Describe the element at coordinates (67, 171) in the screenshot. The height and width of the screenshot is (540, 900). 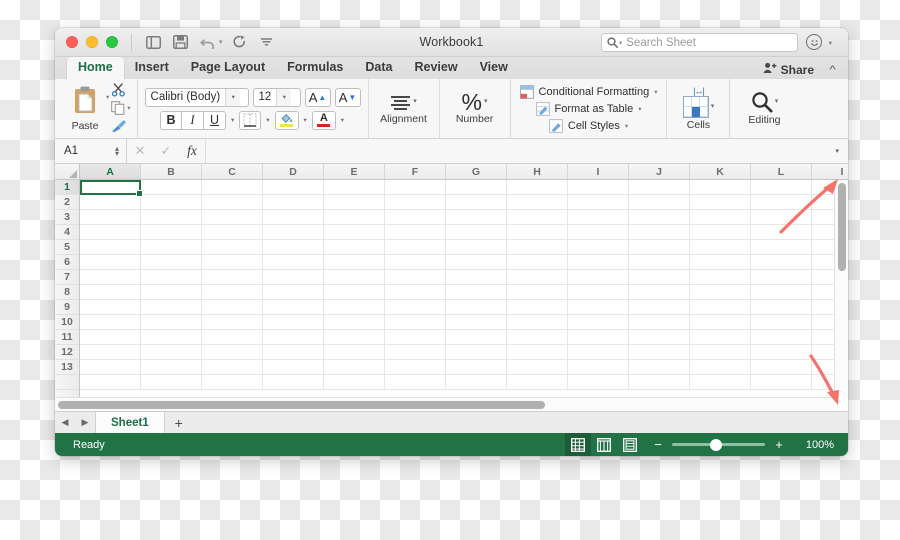
I see `select-all-corner` at that location.